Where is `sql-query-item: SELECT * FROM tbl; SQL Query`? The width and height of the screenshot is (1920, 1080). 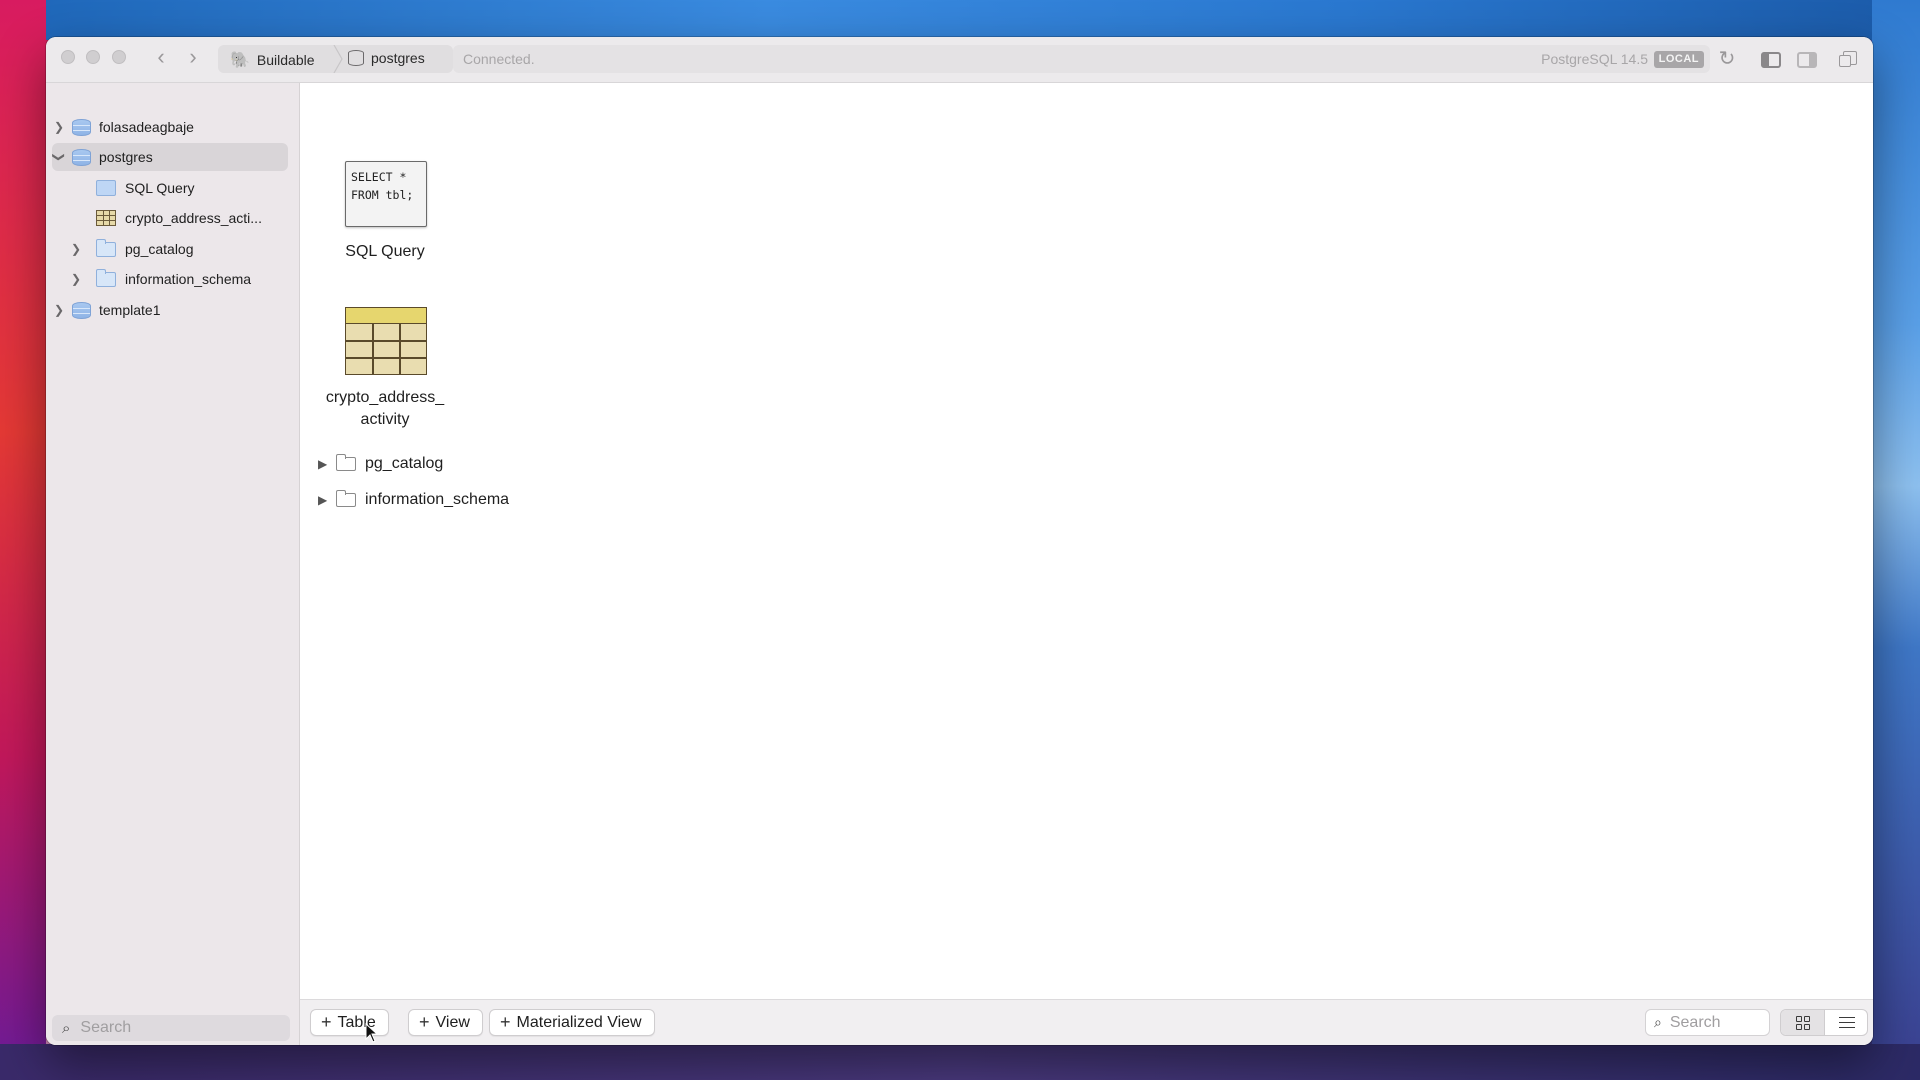 sql-query-item: SELECT * FROM tbl; SQL Query is located at coordinates (385, 216).